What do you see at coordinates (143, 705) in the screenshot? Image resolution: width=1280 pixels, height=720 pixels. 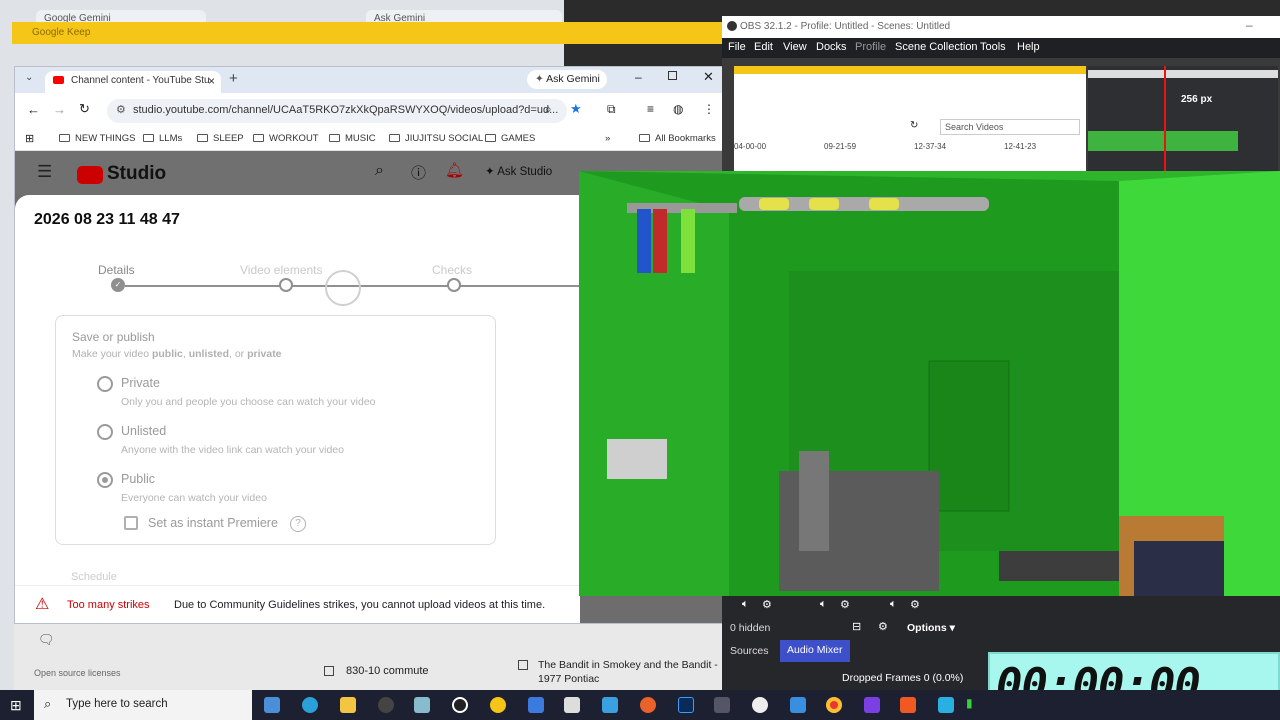 I see `taskbar-search-input: ⌕ Type here to search` at bounding box center [143, 705].